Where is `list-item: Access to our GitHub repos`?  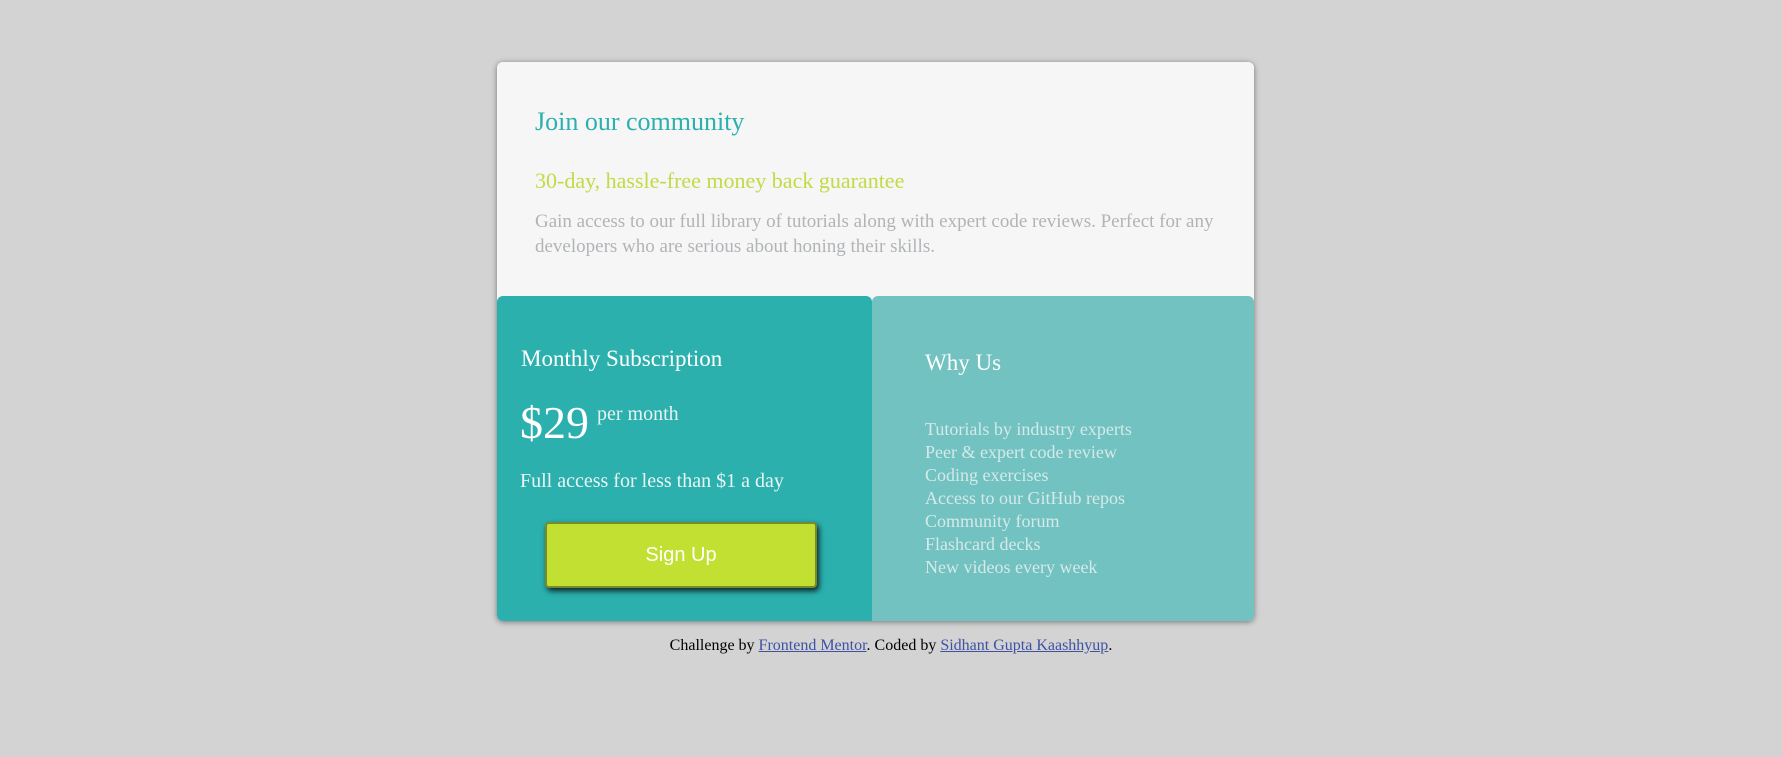 list-item: Access to our GitHub repos is located at coordinates (1025, 498).